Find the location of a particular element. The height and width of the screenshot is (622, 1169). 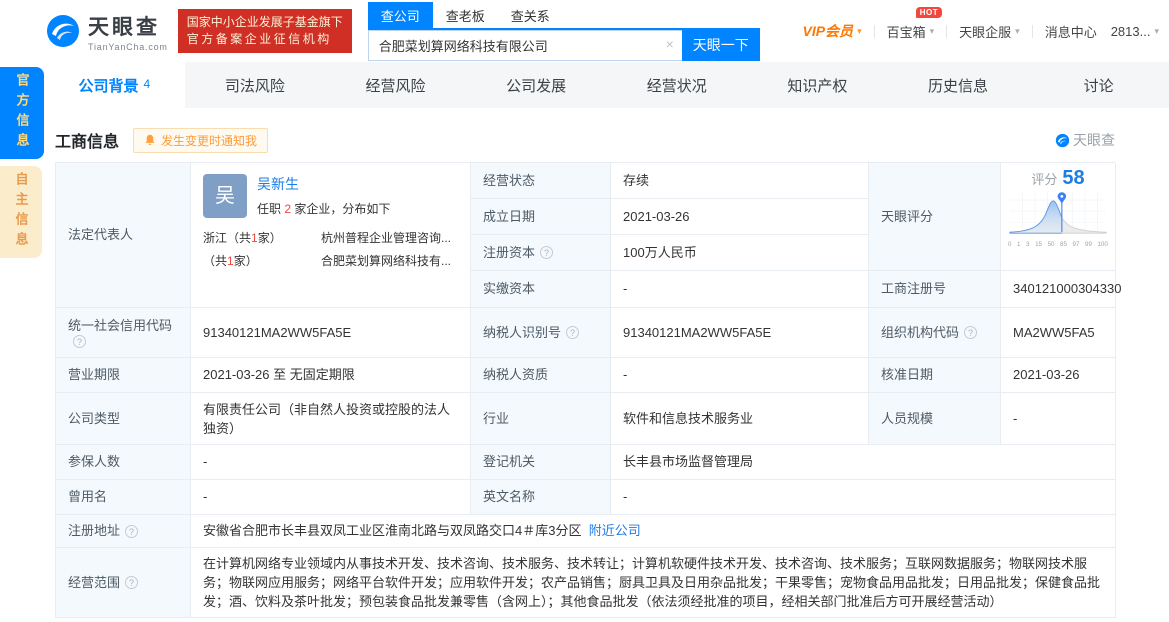

logo-title: 天眼查 is located at coordinates (124, 27).